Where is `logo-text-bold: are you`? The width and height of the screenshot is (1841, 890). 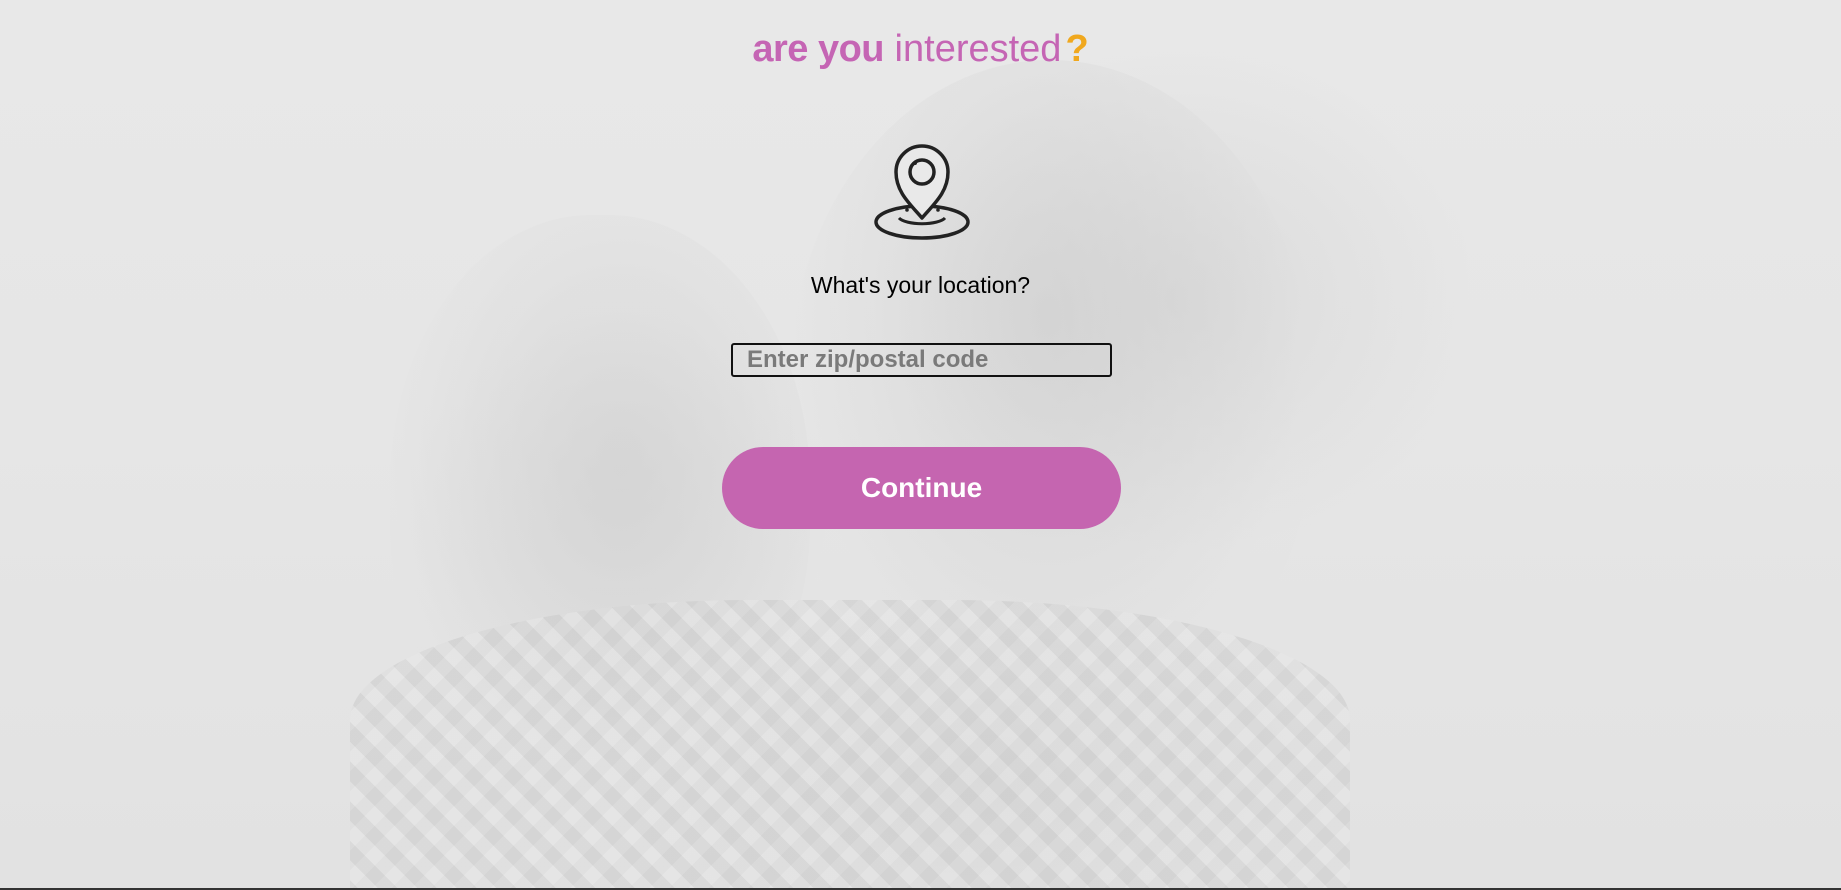 logo-text-bold: are you is located at coordinates (818, 49).